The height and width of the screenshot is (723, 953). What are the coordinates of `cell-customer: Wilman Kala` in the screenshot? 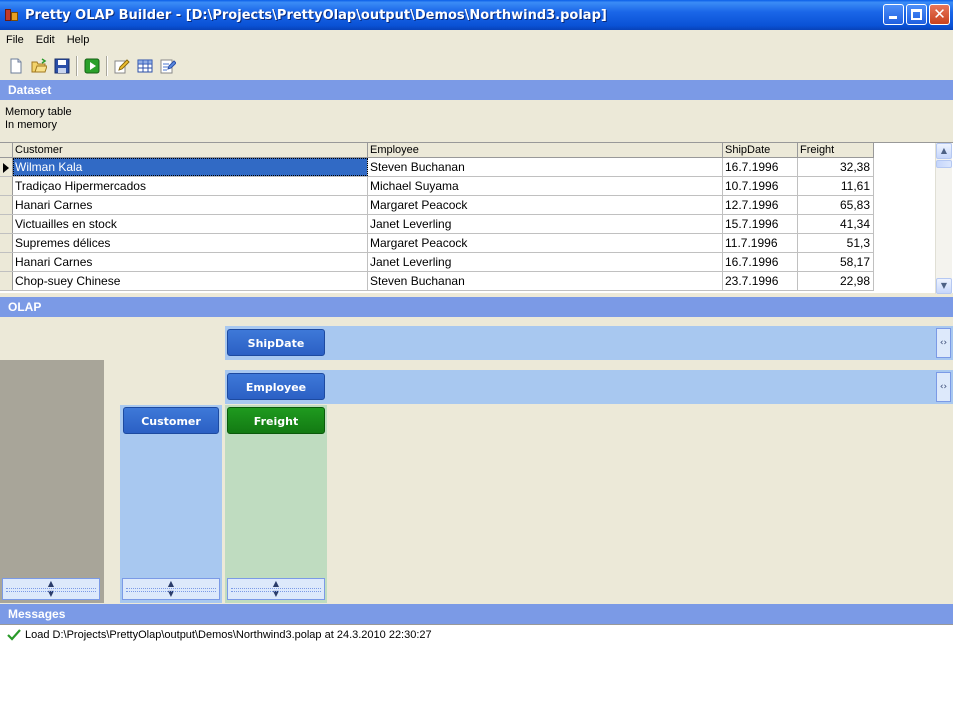 It's located at (190, 167).